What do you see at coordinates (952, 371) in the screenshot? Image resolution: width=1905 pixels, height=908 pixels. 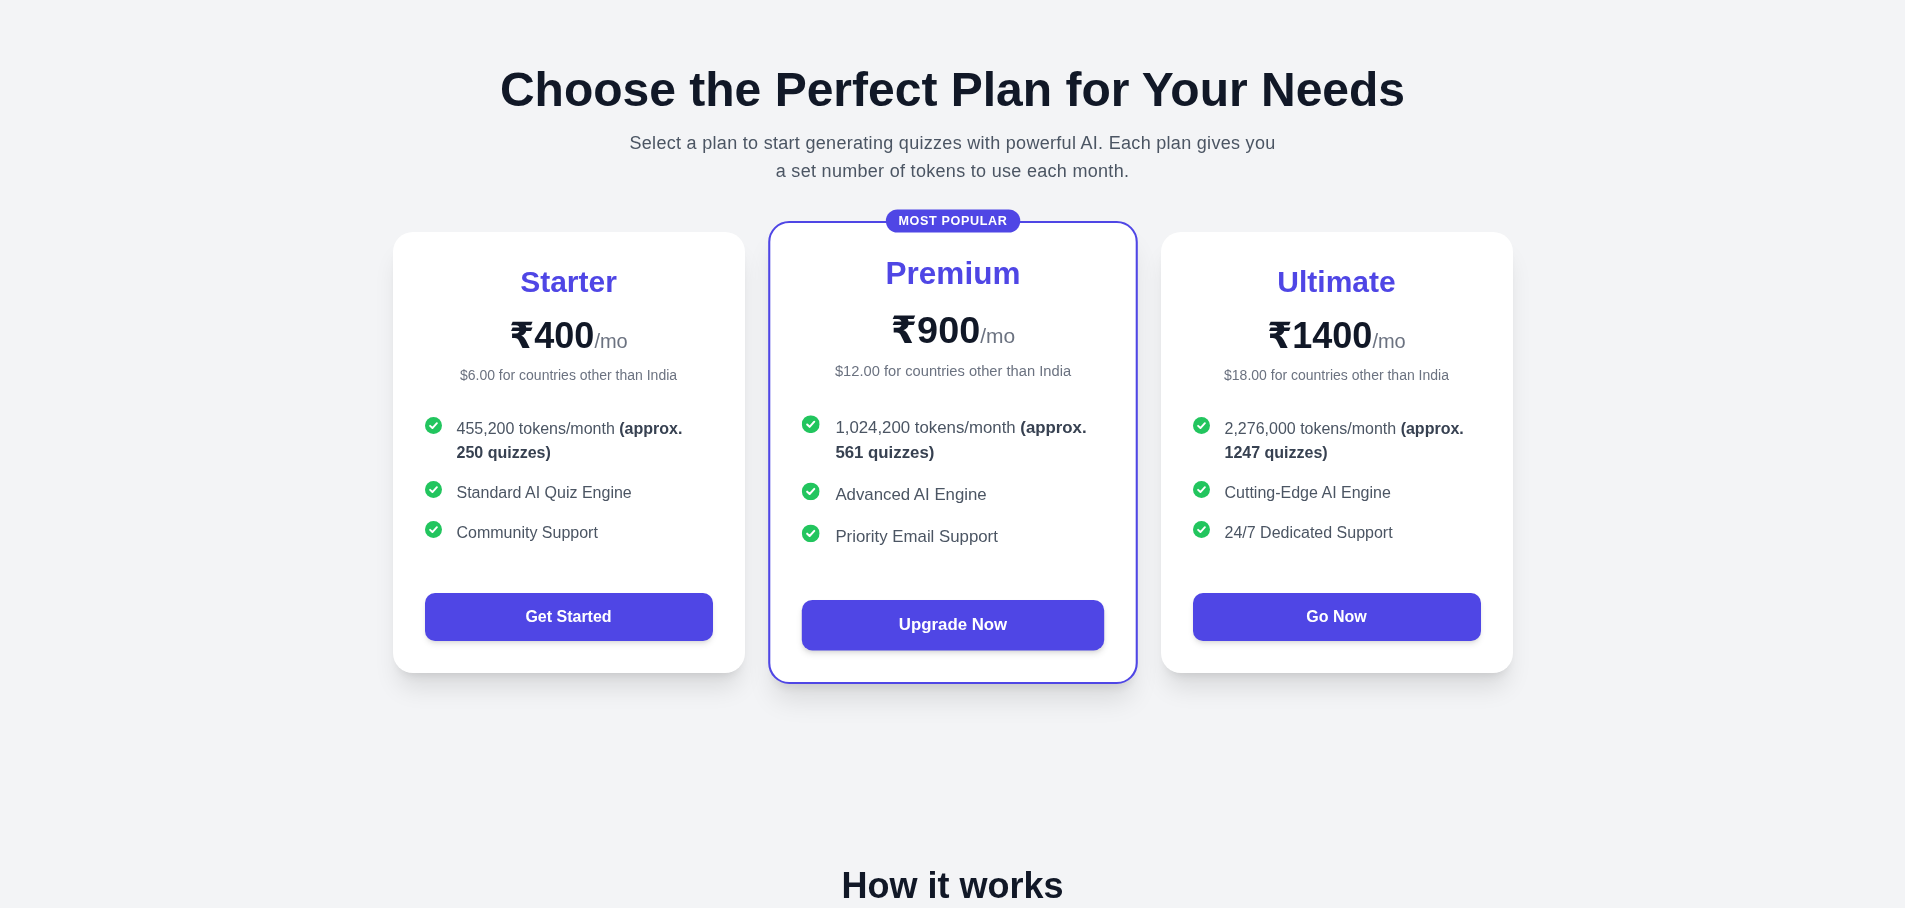 I see `alt-price-note: $12.00 for countries other than India` at bounding box center [952, 371].